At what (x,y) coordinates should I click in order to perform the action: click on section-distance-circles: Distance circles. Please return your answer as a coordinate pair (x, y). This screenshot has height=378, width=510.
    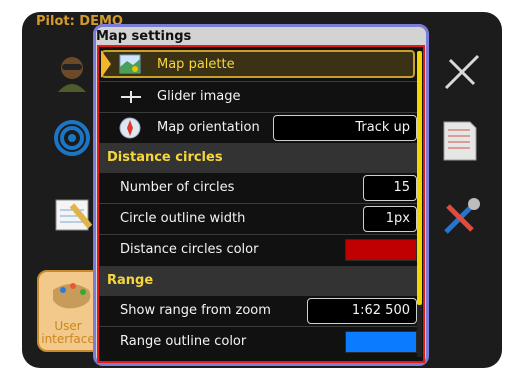
    Looking at the image, I should click on (258, 158).